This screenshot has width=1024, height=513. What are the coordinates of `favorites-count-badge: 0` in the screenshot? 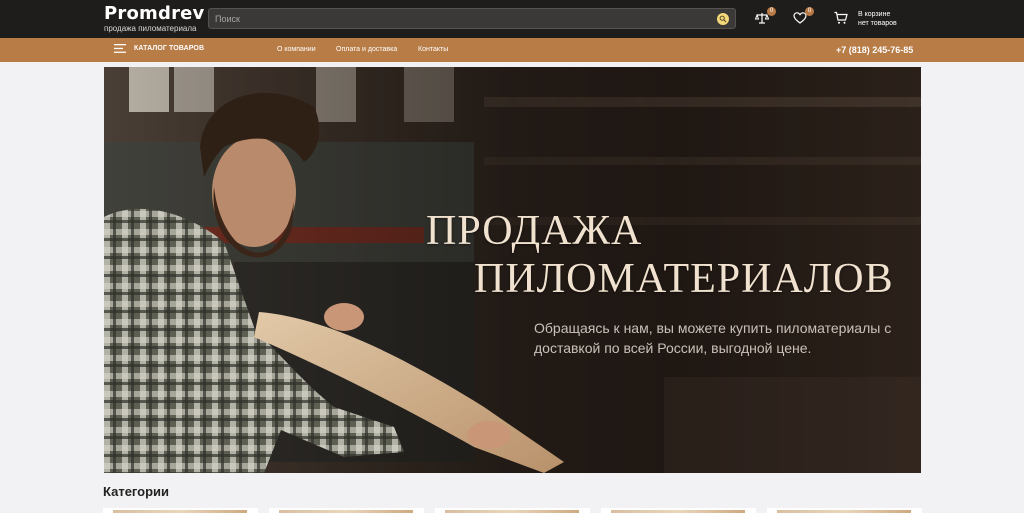 It's located at (809, 11).